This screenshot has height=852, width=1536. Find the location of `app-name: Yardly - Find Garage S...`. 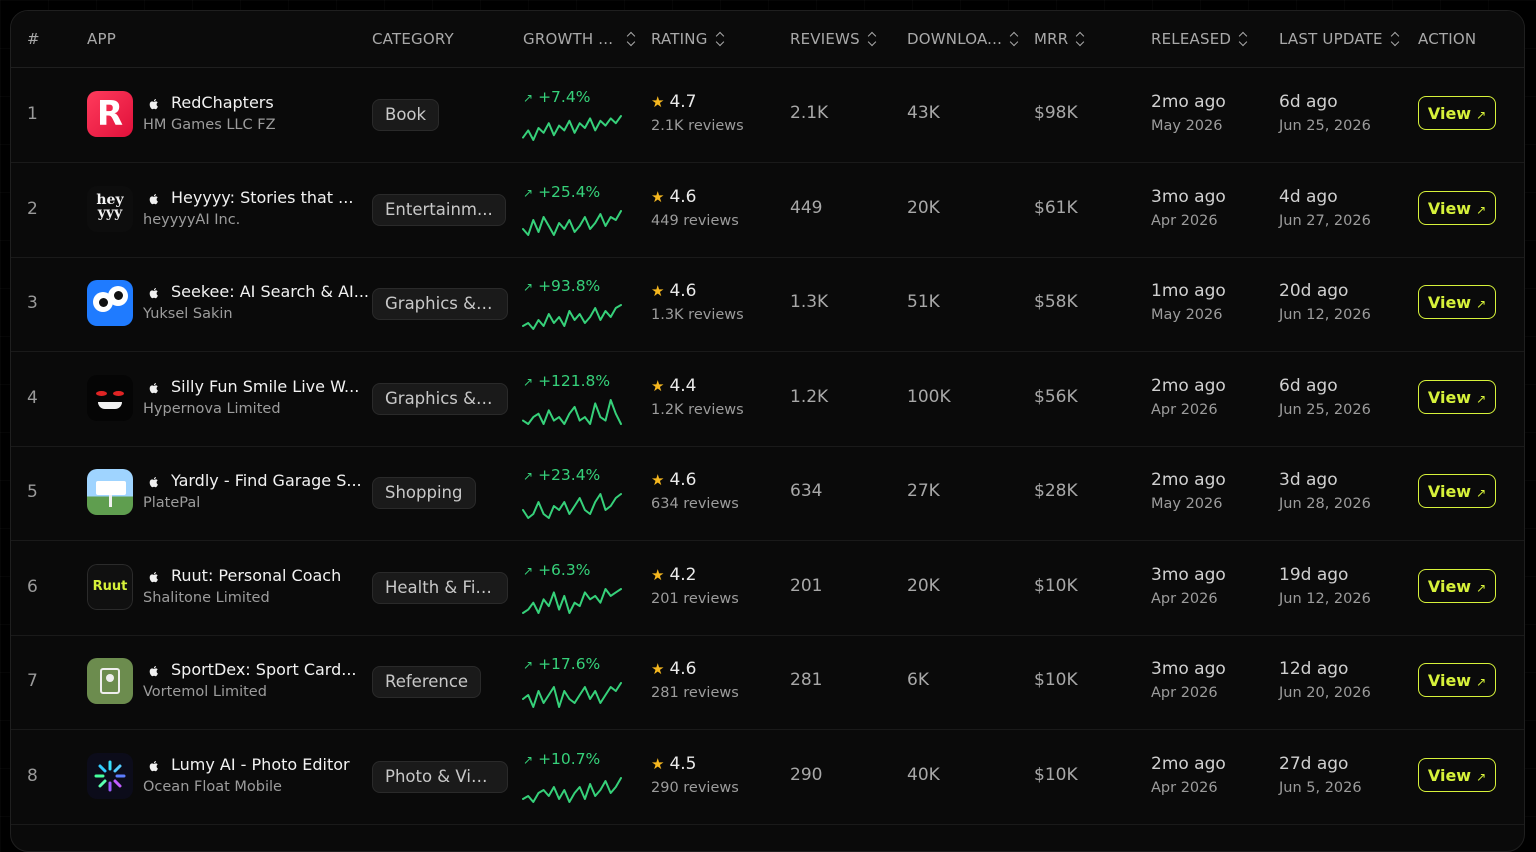

app-name: Yardly - Find Garage S... is located at coordinates (266, 480).